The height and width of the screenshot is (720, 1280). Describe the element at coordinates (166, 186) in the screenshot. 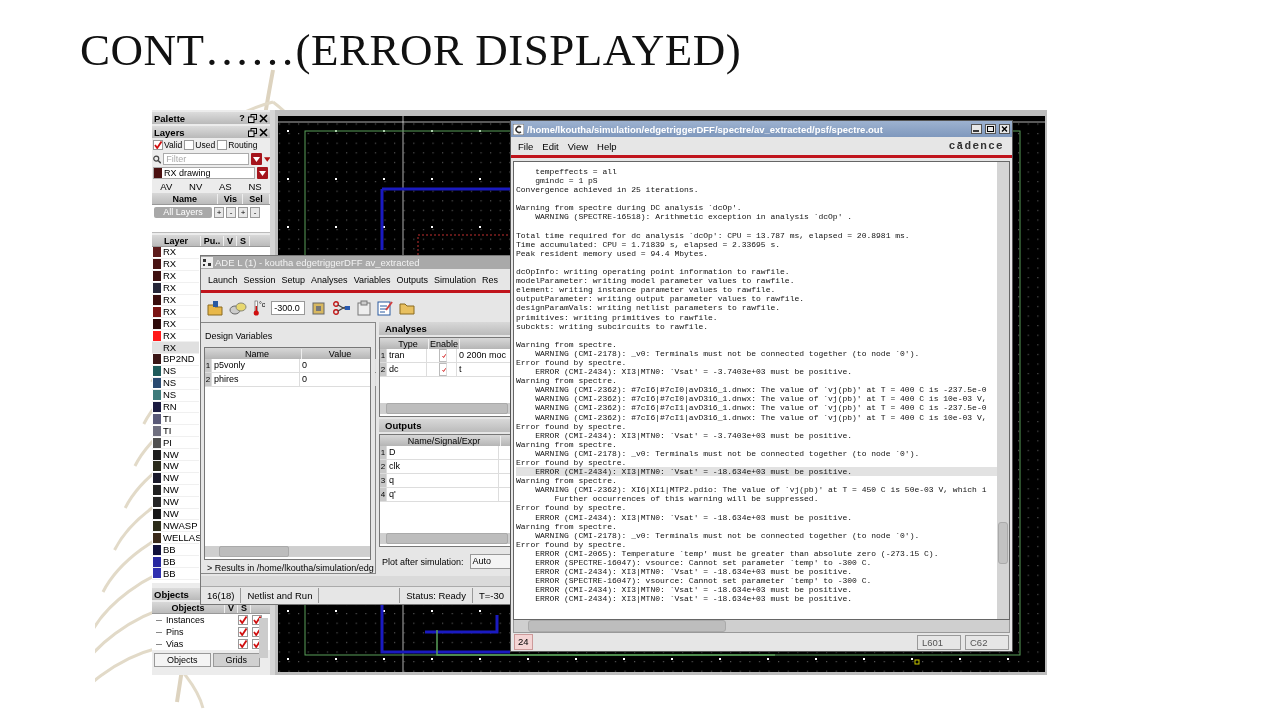

I see `tab: AV` at that location.